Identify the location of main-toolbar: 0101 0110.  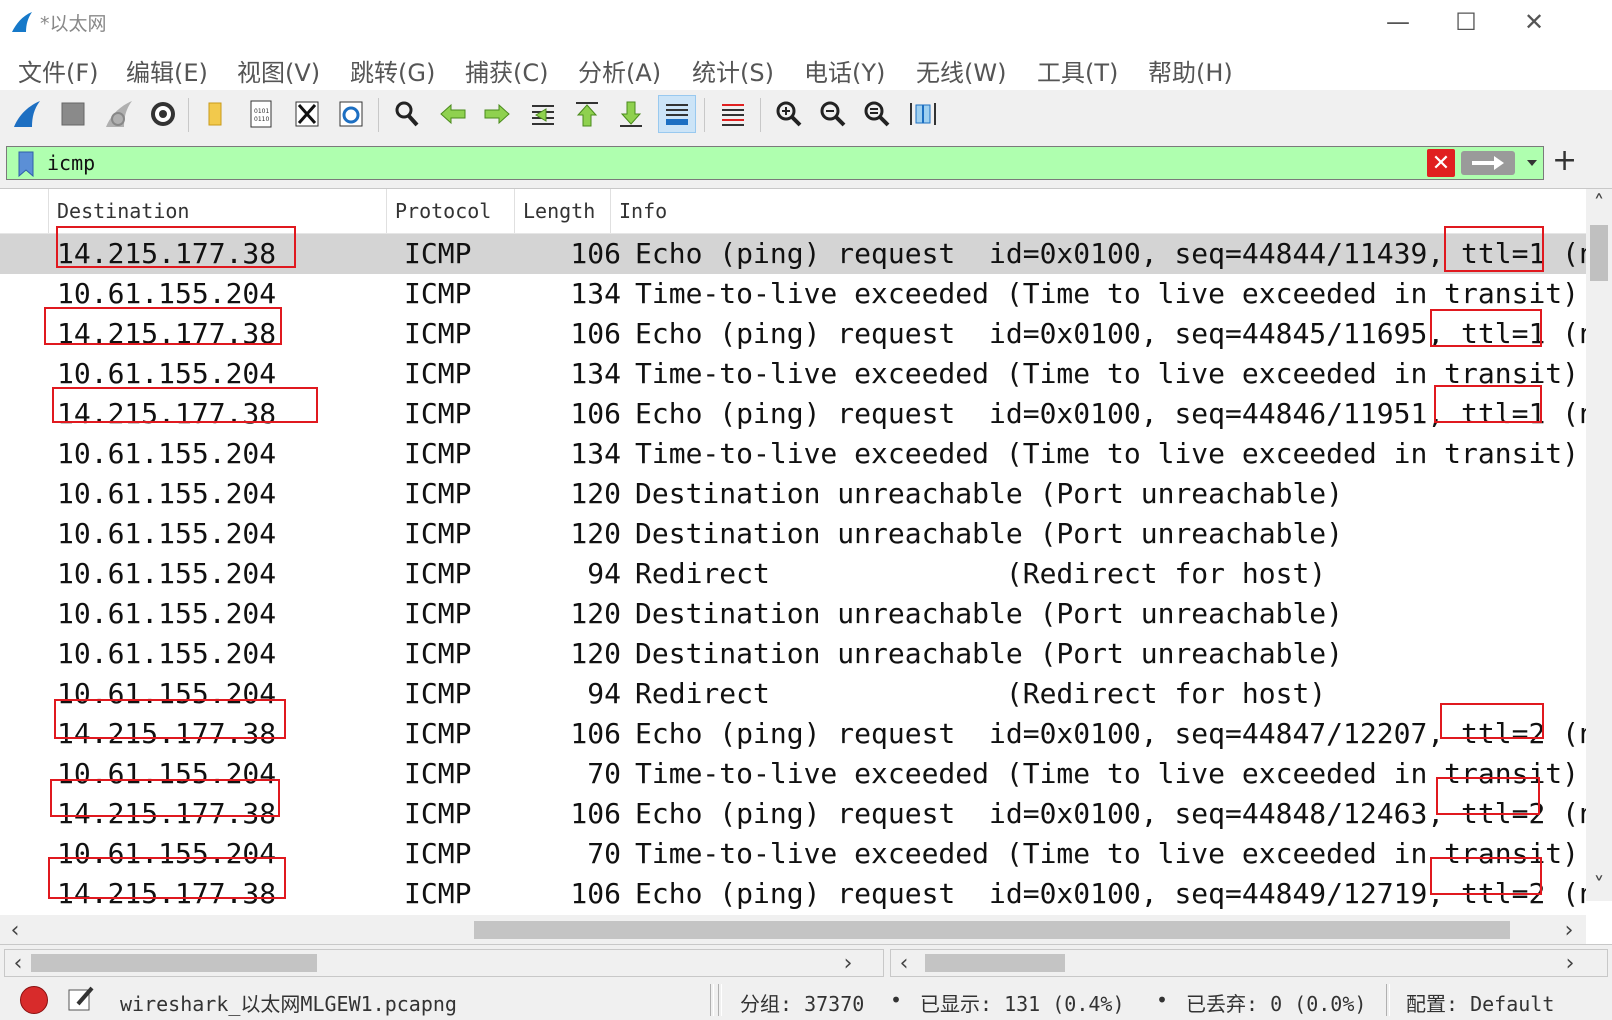
(806, 115).